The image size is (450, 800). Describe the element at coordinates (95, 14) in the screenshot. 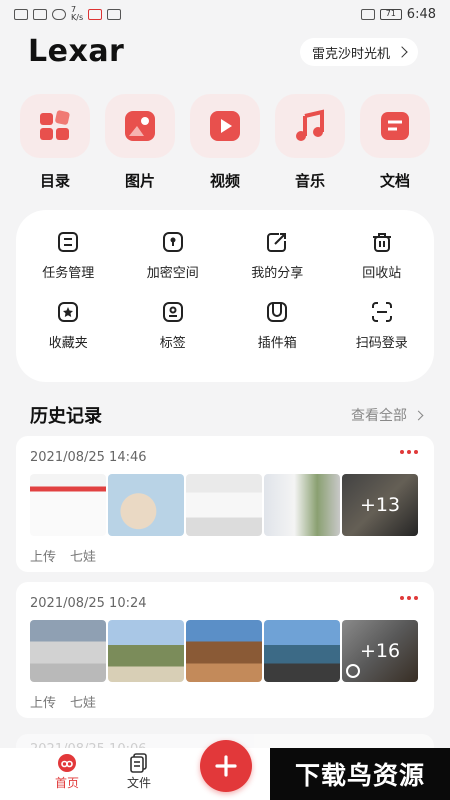

I see `app-notification-icon` at that location.